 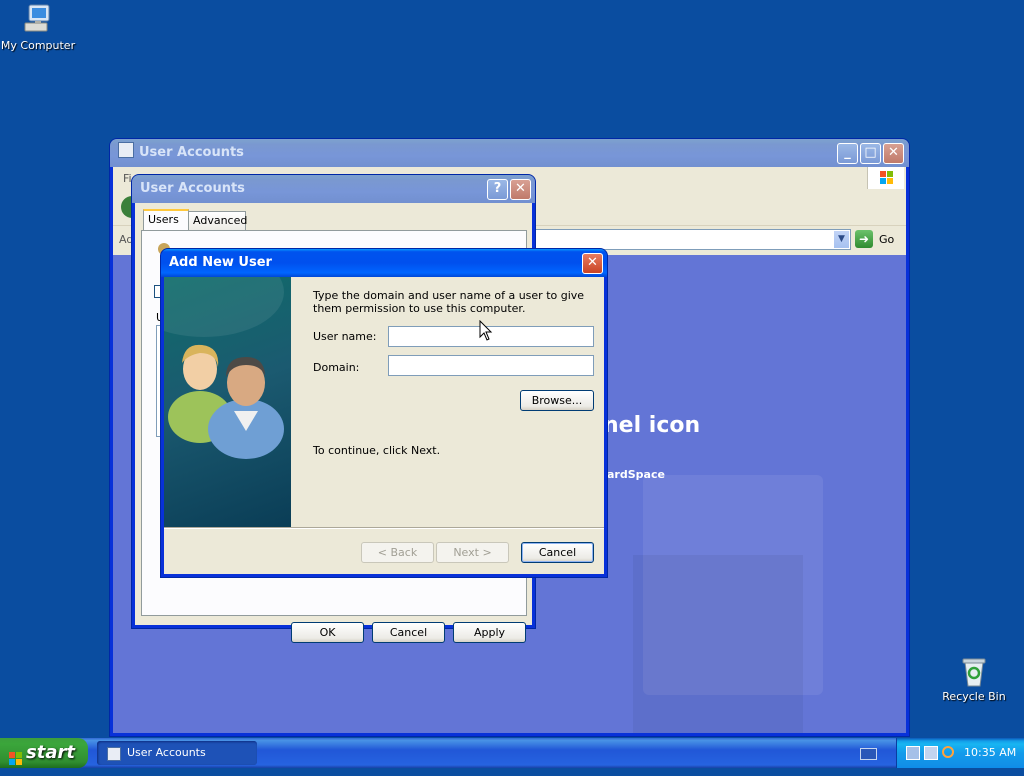 I want to click on back-button: < Back, so click(x=397, y=552).